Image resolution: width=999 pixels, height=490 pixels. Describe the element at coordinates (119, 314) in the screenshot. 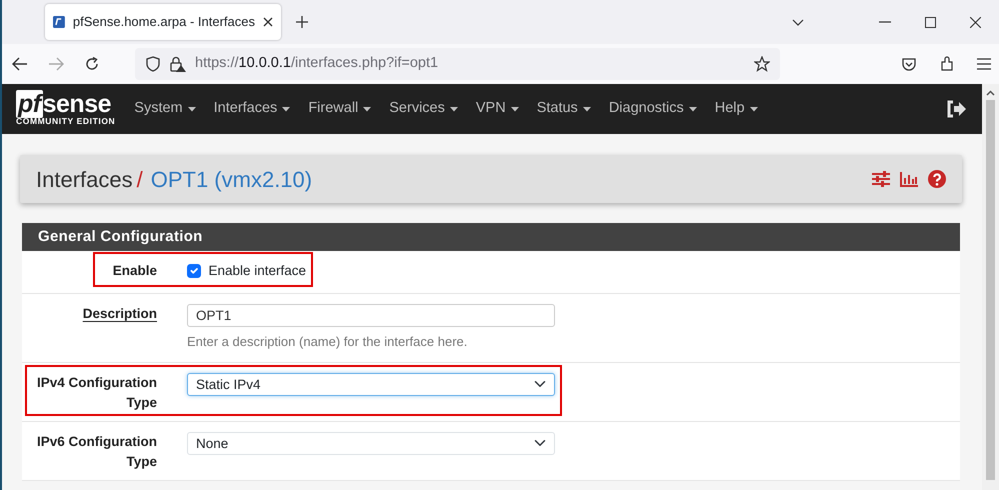

I see `field-label-link: Description` at that location.